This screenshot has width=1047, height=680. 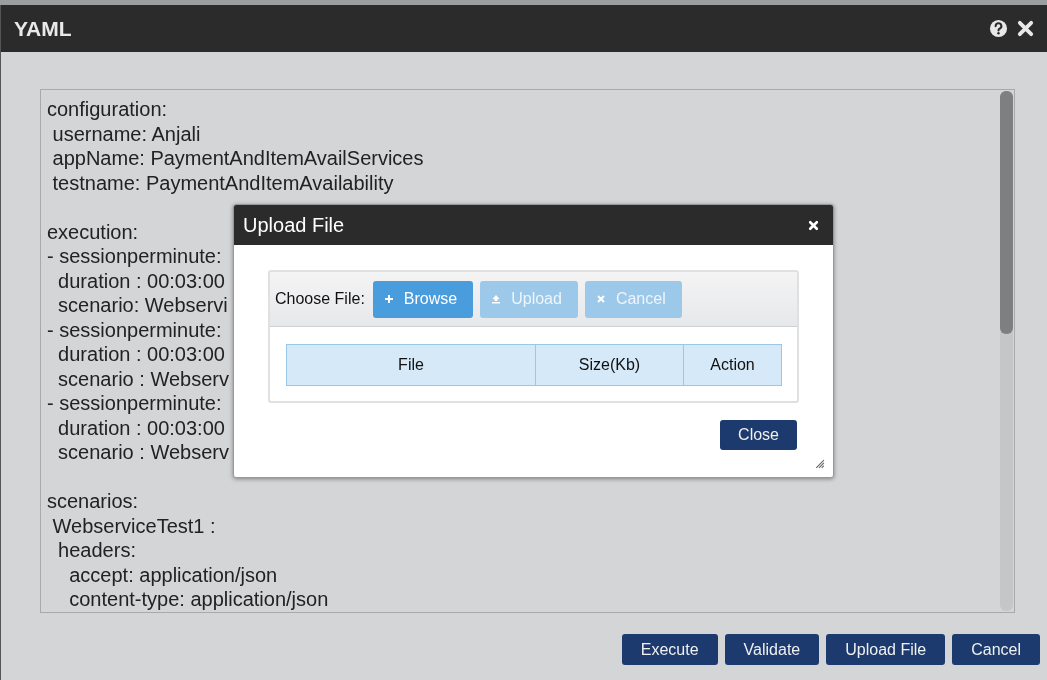 I want to click on column-header: Size(Kb), so click(x=609, y=365).